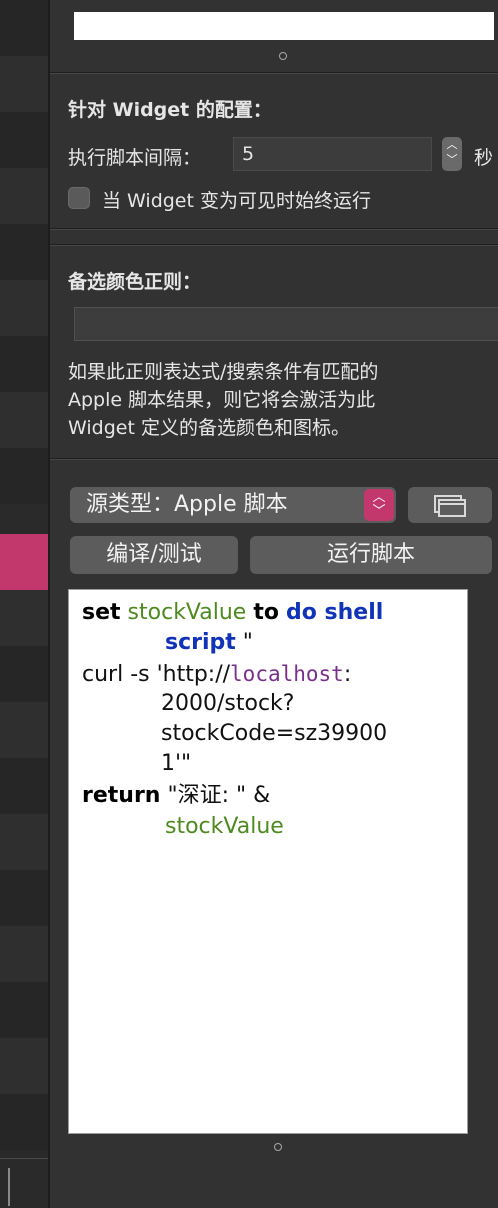  I want to click on compile-test-button: 编译/测试, so click(154, 555).